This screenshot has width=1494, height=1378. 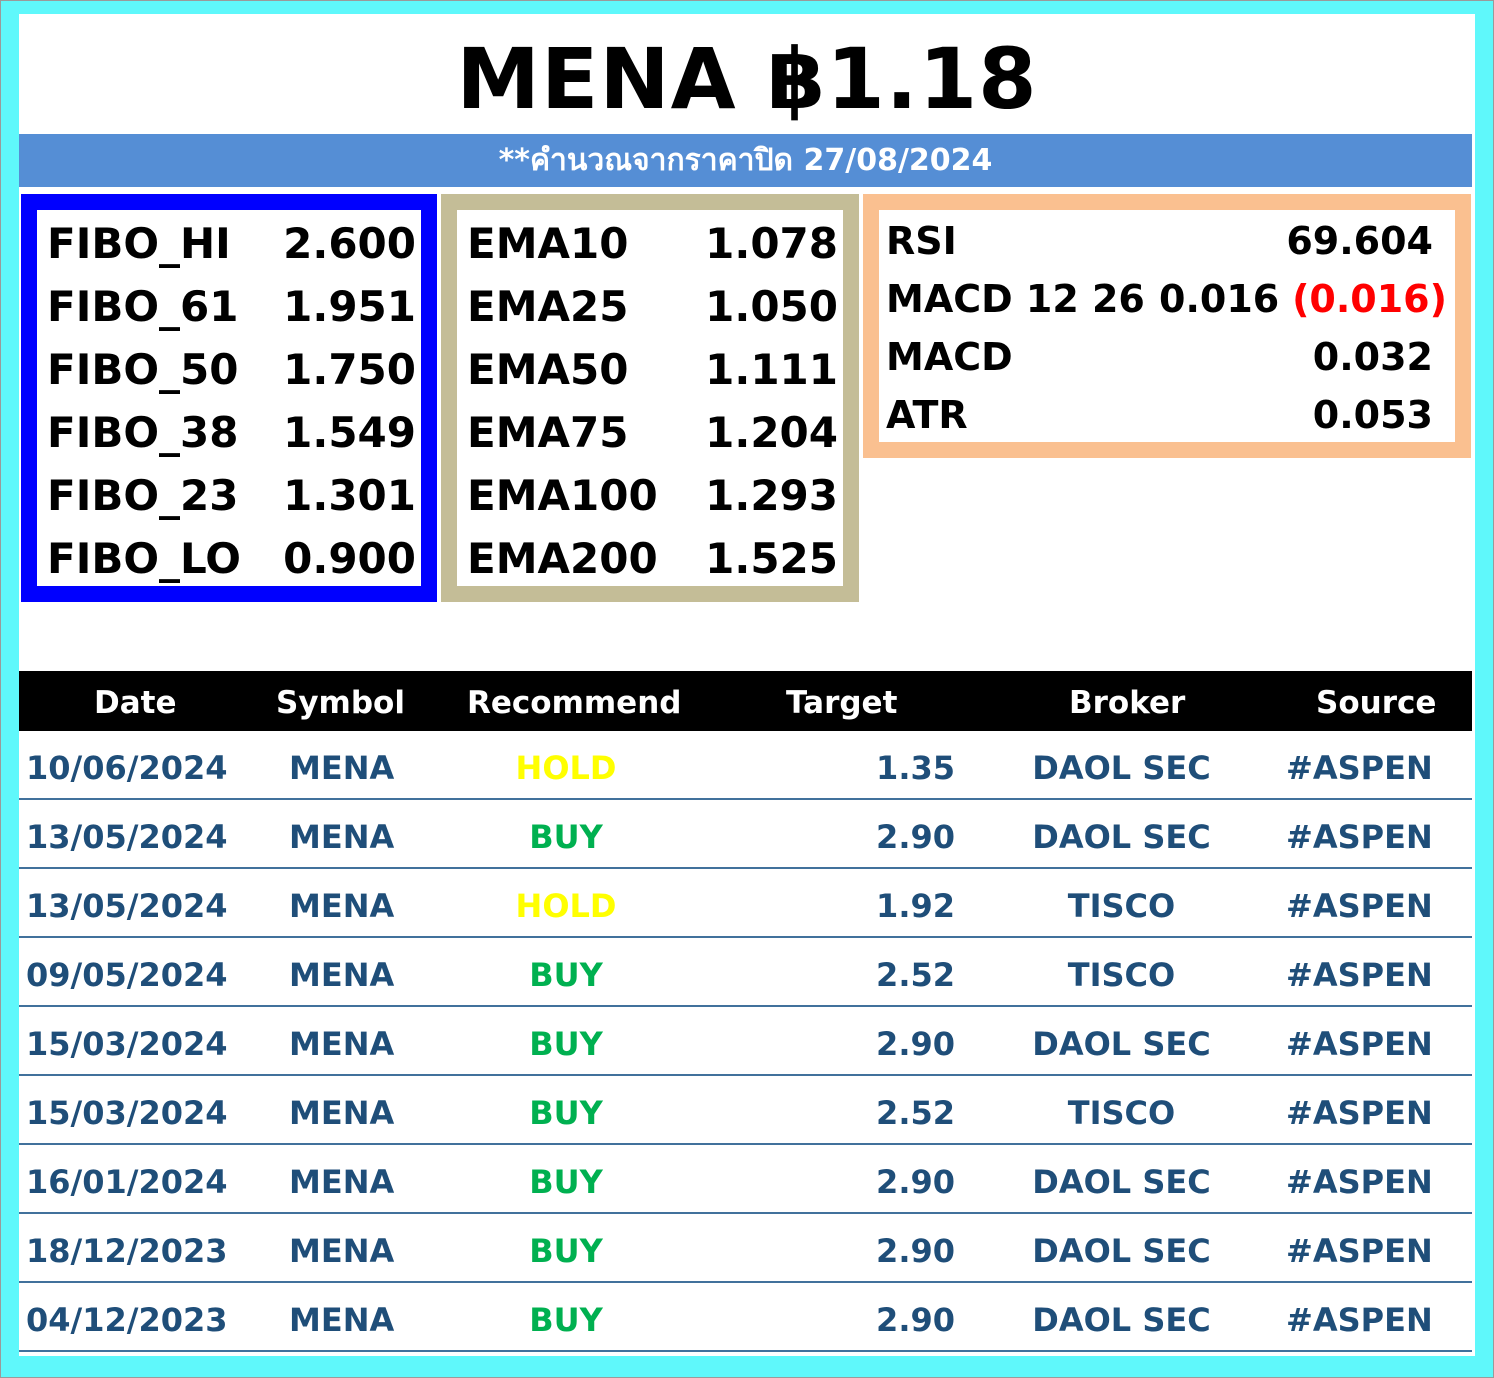 I want to click on rsi-value: 69.604, so click(x=1359, y=241).